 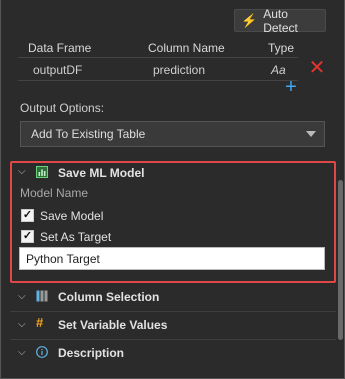 I want to click on save-model-checkbox: ✓, so click(x=27, y=215).